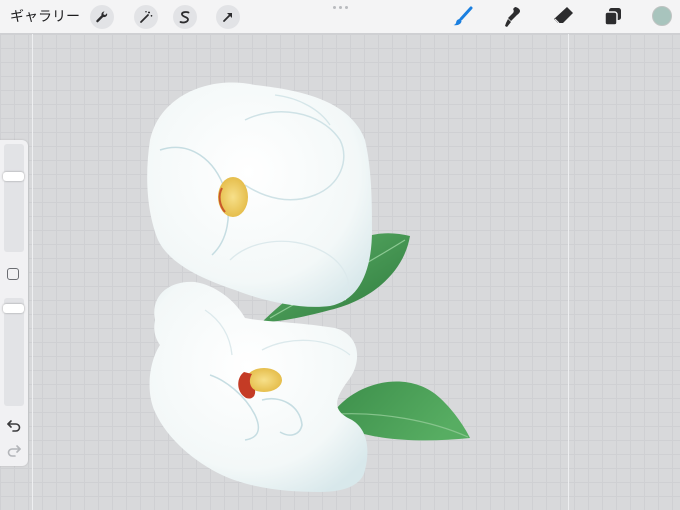 Image resolution: width=680 pixels, height=510 pixels. I want to click on brush-size-slider, so click(13, 198).